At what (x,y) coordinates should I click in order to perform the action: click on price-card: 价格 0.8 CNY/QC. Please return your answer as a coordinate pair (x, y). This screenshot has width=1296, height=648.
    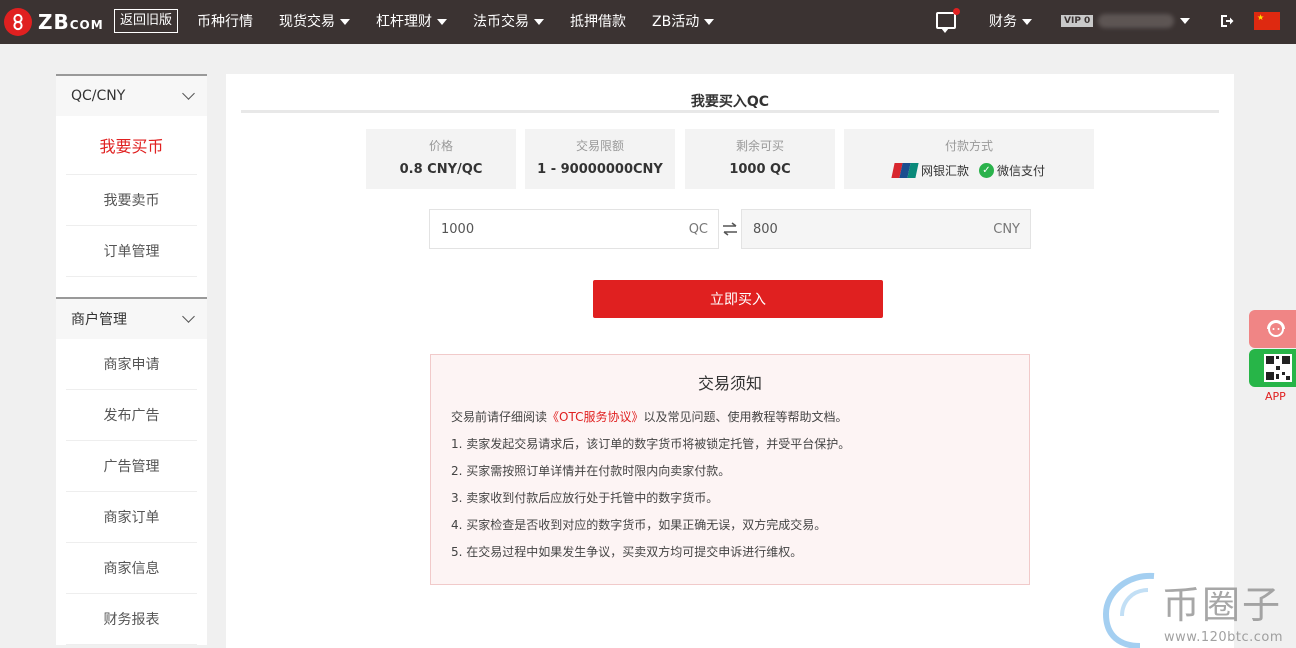
    Looking at the image, I should click on (441, 159).